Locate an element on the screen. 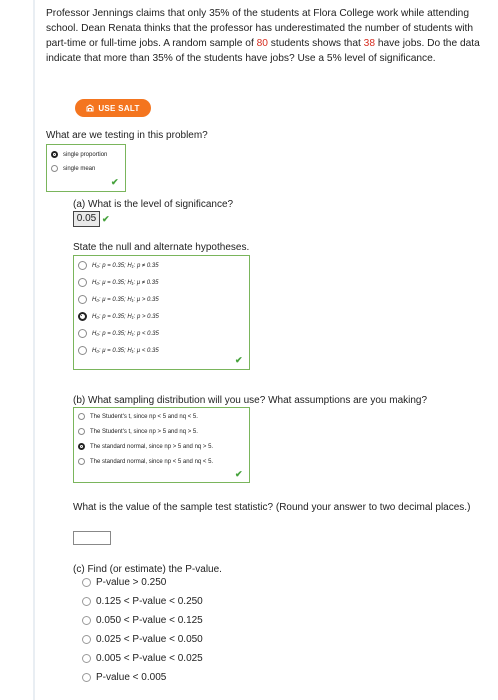  use-salt-button: USE SALT is located at coordinates (113, 108).